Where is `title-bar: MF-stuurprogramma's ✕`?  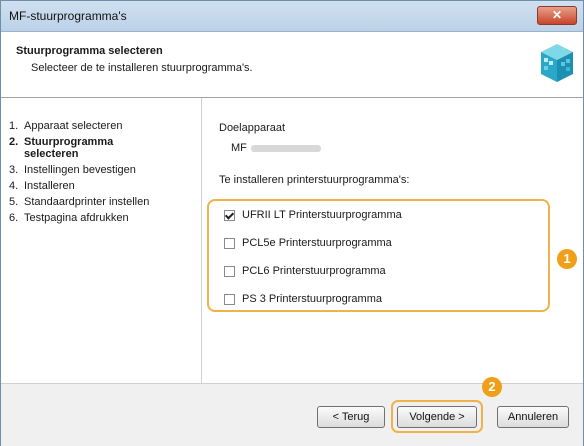 title-bar: MF-stuurprogramma's ✕ is located at coordinates (292, 16).